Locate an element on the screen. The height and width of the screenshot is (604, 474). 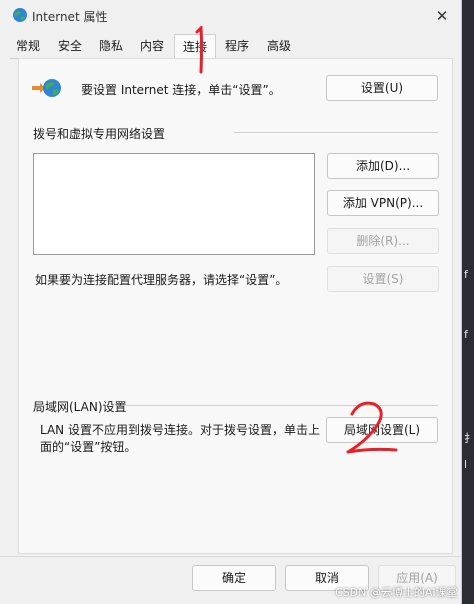
connections-listbox is located at coordinates (174, 204).